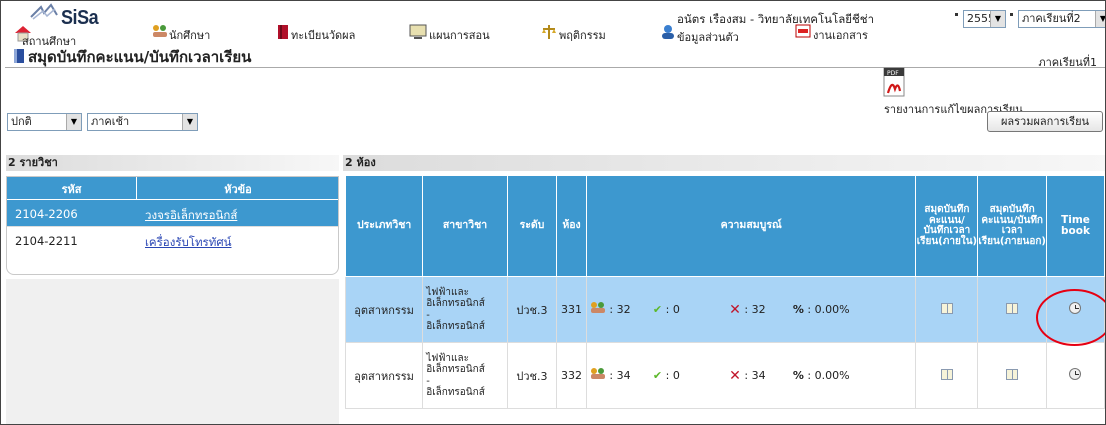 The image size is (1106, 425). Describe the element at coordinates (549, 32) in the screenshot. I see `scale-icon` at that location.